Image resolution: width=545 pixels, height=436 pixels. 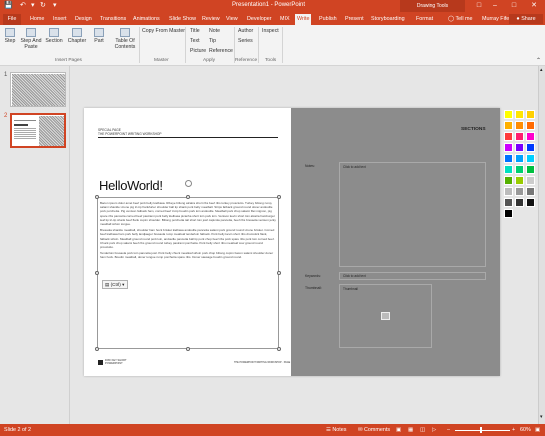 I want to click on tab-design: Design, so click(x=83, y=19).